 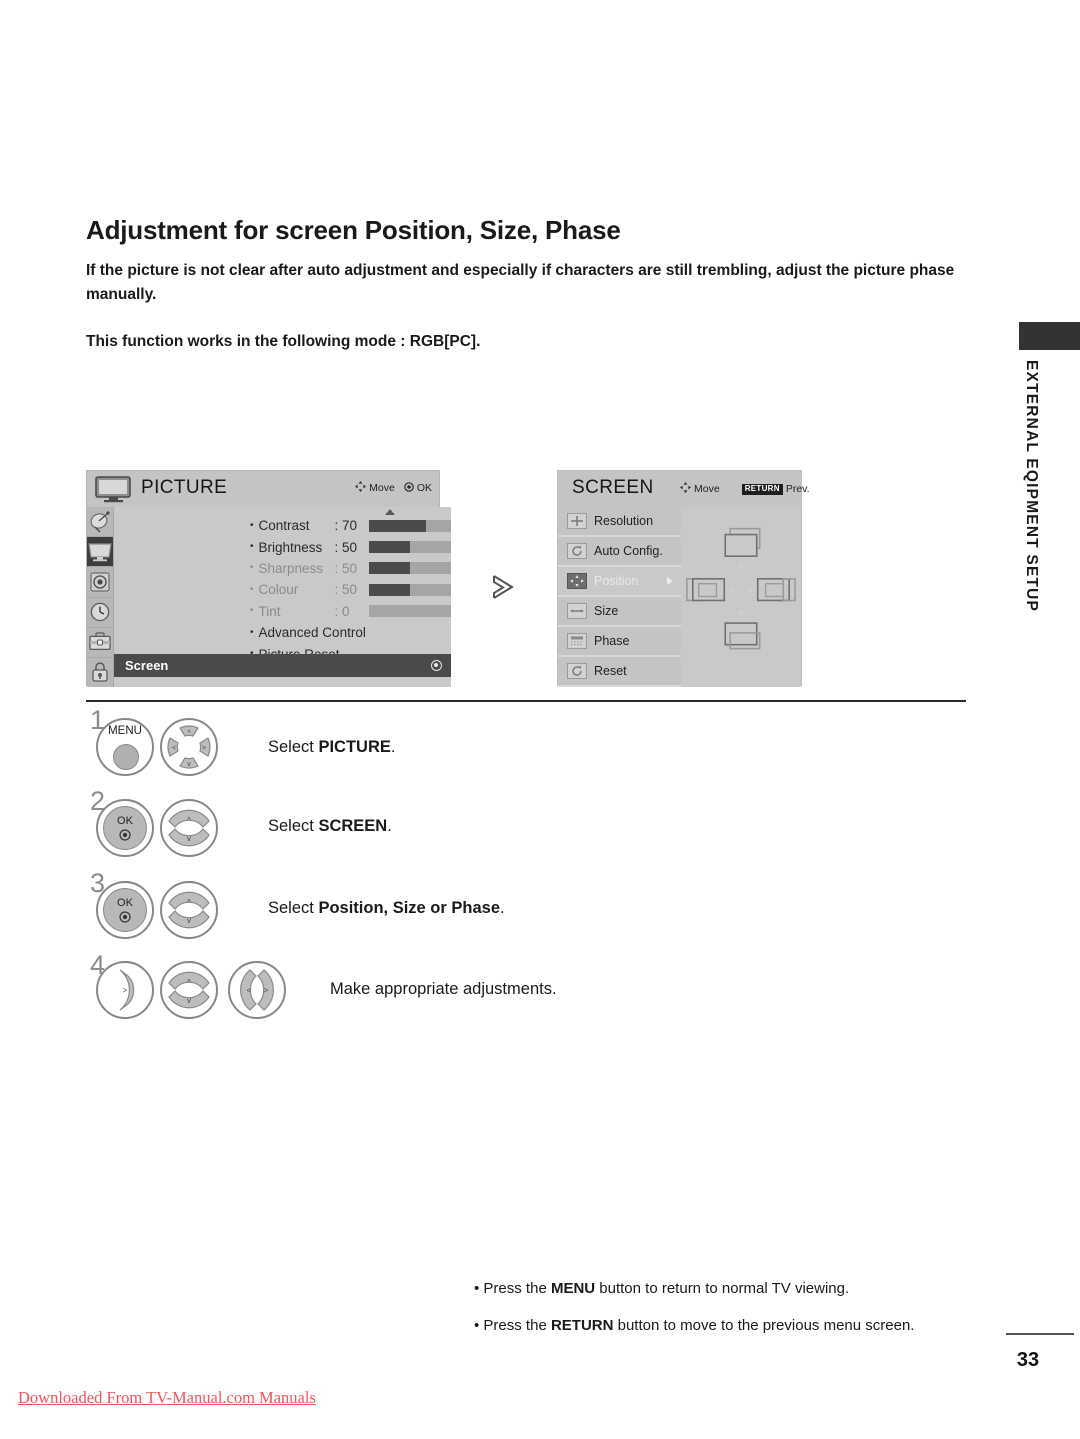 What do you see at coordinates (624, 521) in the screenshot?
I see `menu-item-label: Resolution` at bounding box center [624, 521].